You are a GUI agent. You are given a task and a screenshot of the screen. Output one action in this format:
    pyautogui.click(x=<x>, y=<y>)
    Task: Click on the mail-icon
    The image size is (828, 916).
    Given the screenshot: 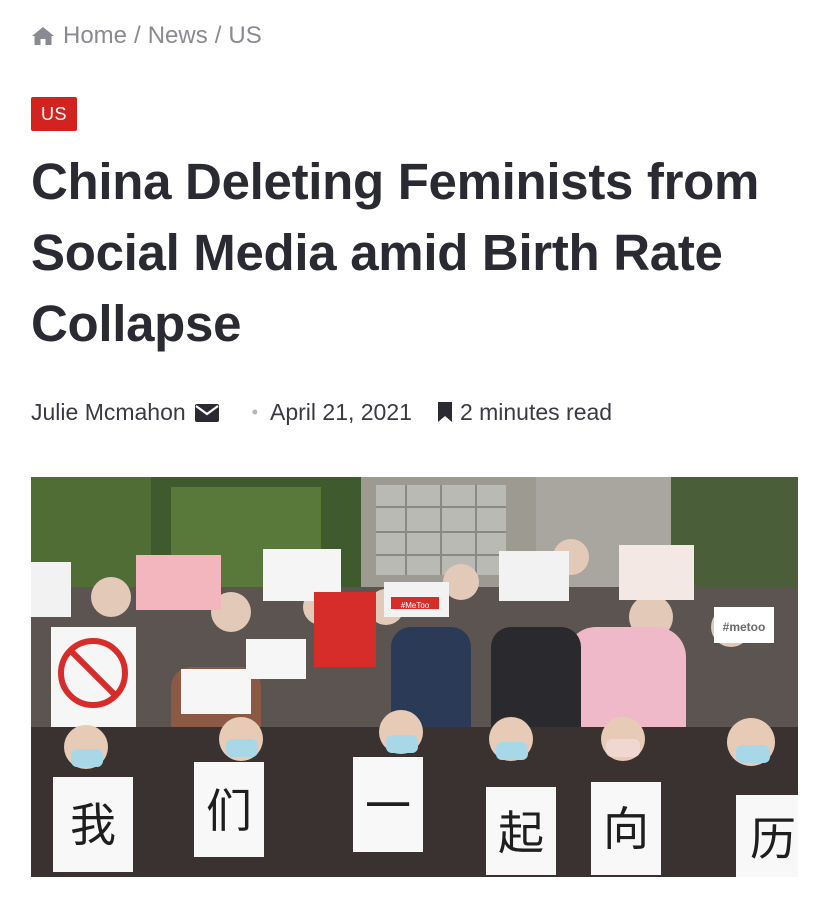 What is the action you would take?
    pyautogui.click(x=207, y=412)
    